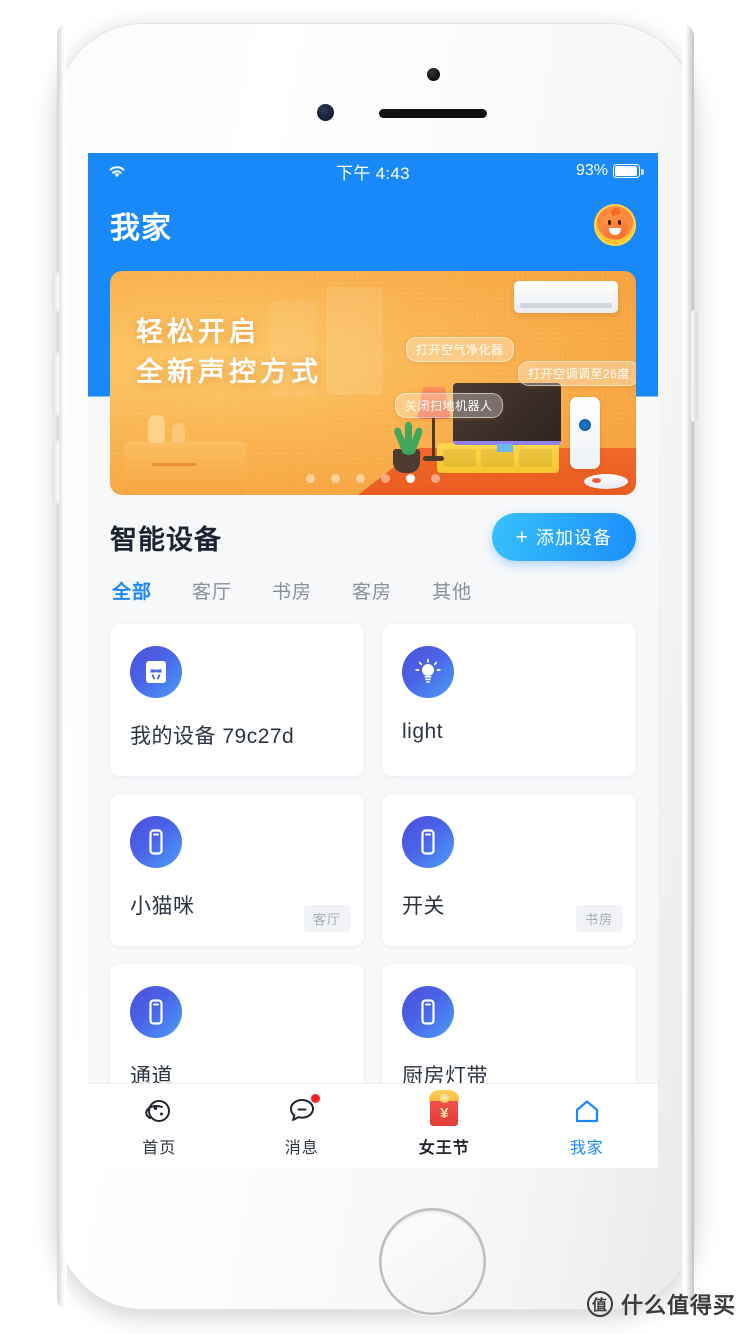  I want to click on device-room-tag: 书房, so click(598, 918).